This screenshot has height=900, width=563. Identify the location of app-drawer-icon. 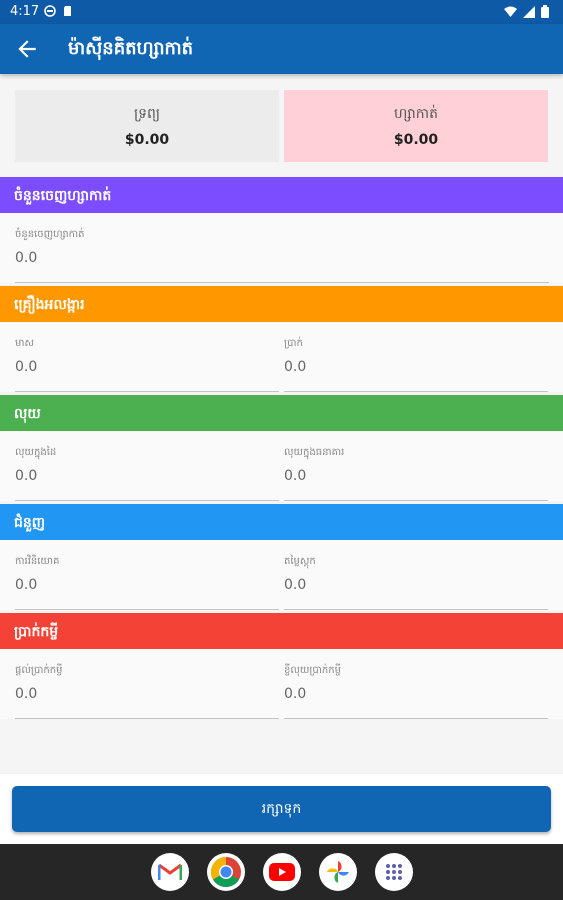
(394, 872).